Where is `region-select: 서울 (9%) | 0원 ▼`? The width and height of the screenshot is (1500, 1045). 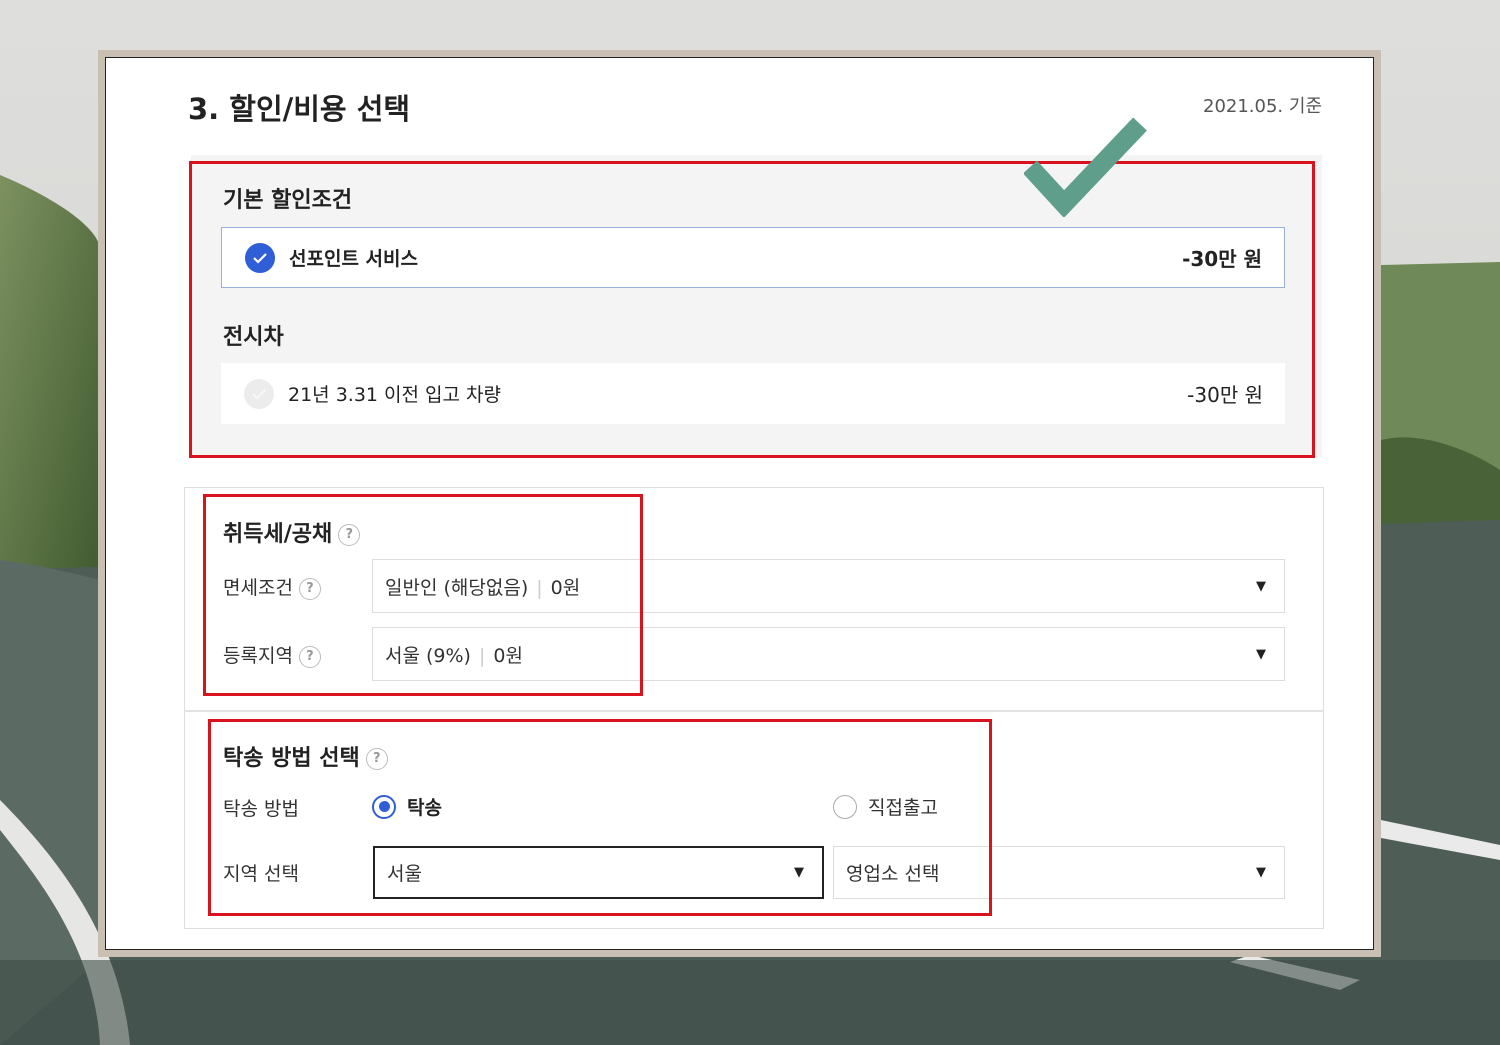
region-select: 서울 (9%) | 0원 ▼ is located at coordinates (828, 654).